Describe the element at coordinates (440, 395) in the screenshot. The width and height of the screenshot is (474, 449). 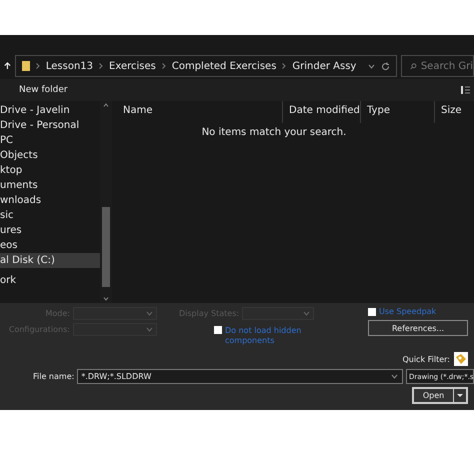
I see `open-button: Open` at that location.